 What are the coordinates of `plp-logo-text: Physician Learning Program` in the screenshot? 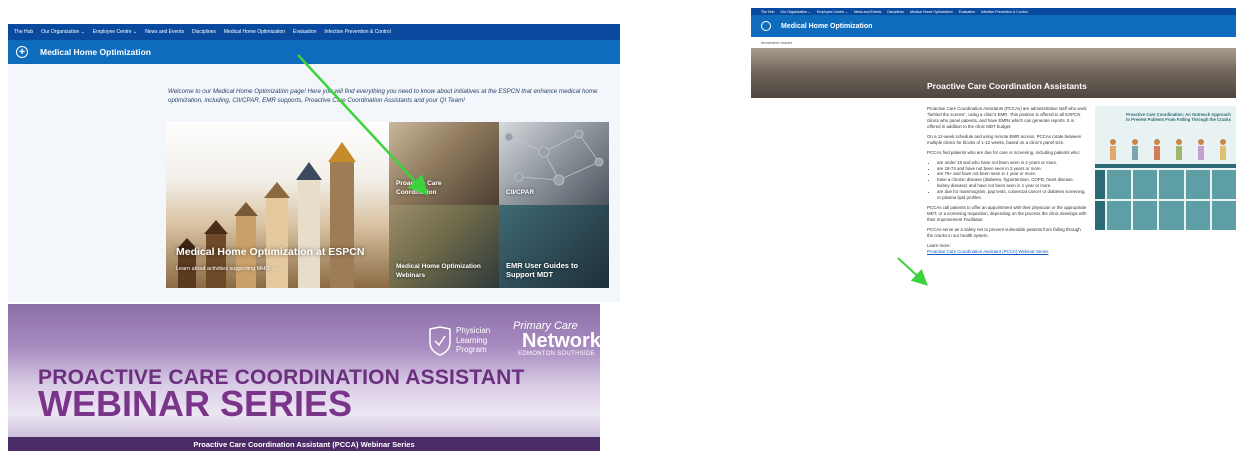 It's located at (473, 340).